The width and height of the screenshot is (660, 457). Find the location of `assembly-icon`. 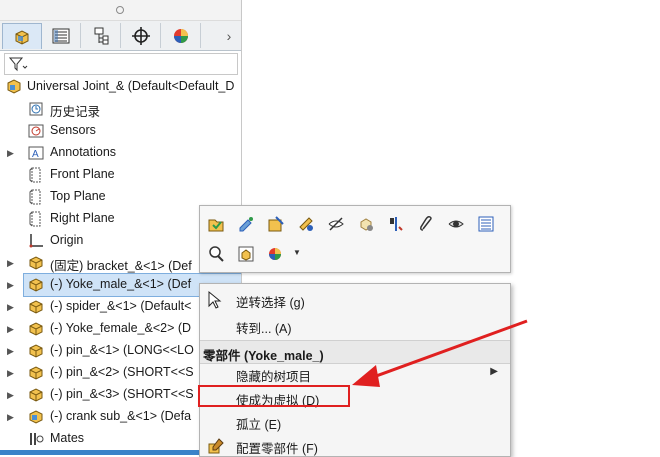

assembly-icon is located at coordinates (14, 86).